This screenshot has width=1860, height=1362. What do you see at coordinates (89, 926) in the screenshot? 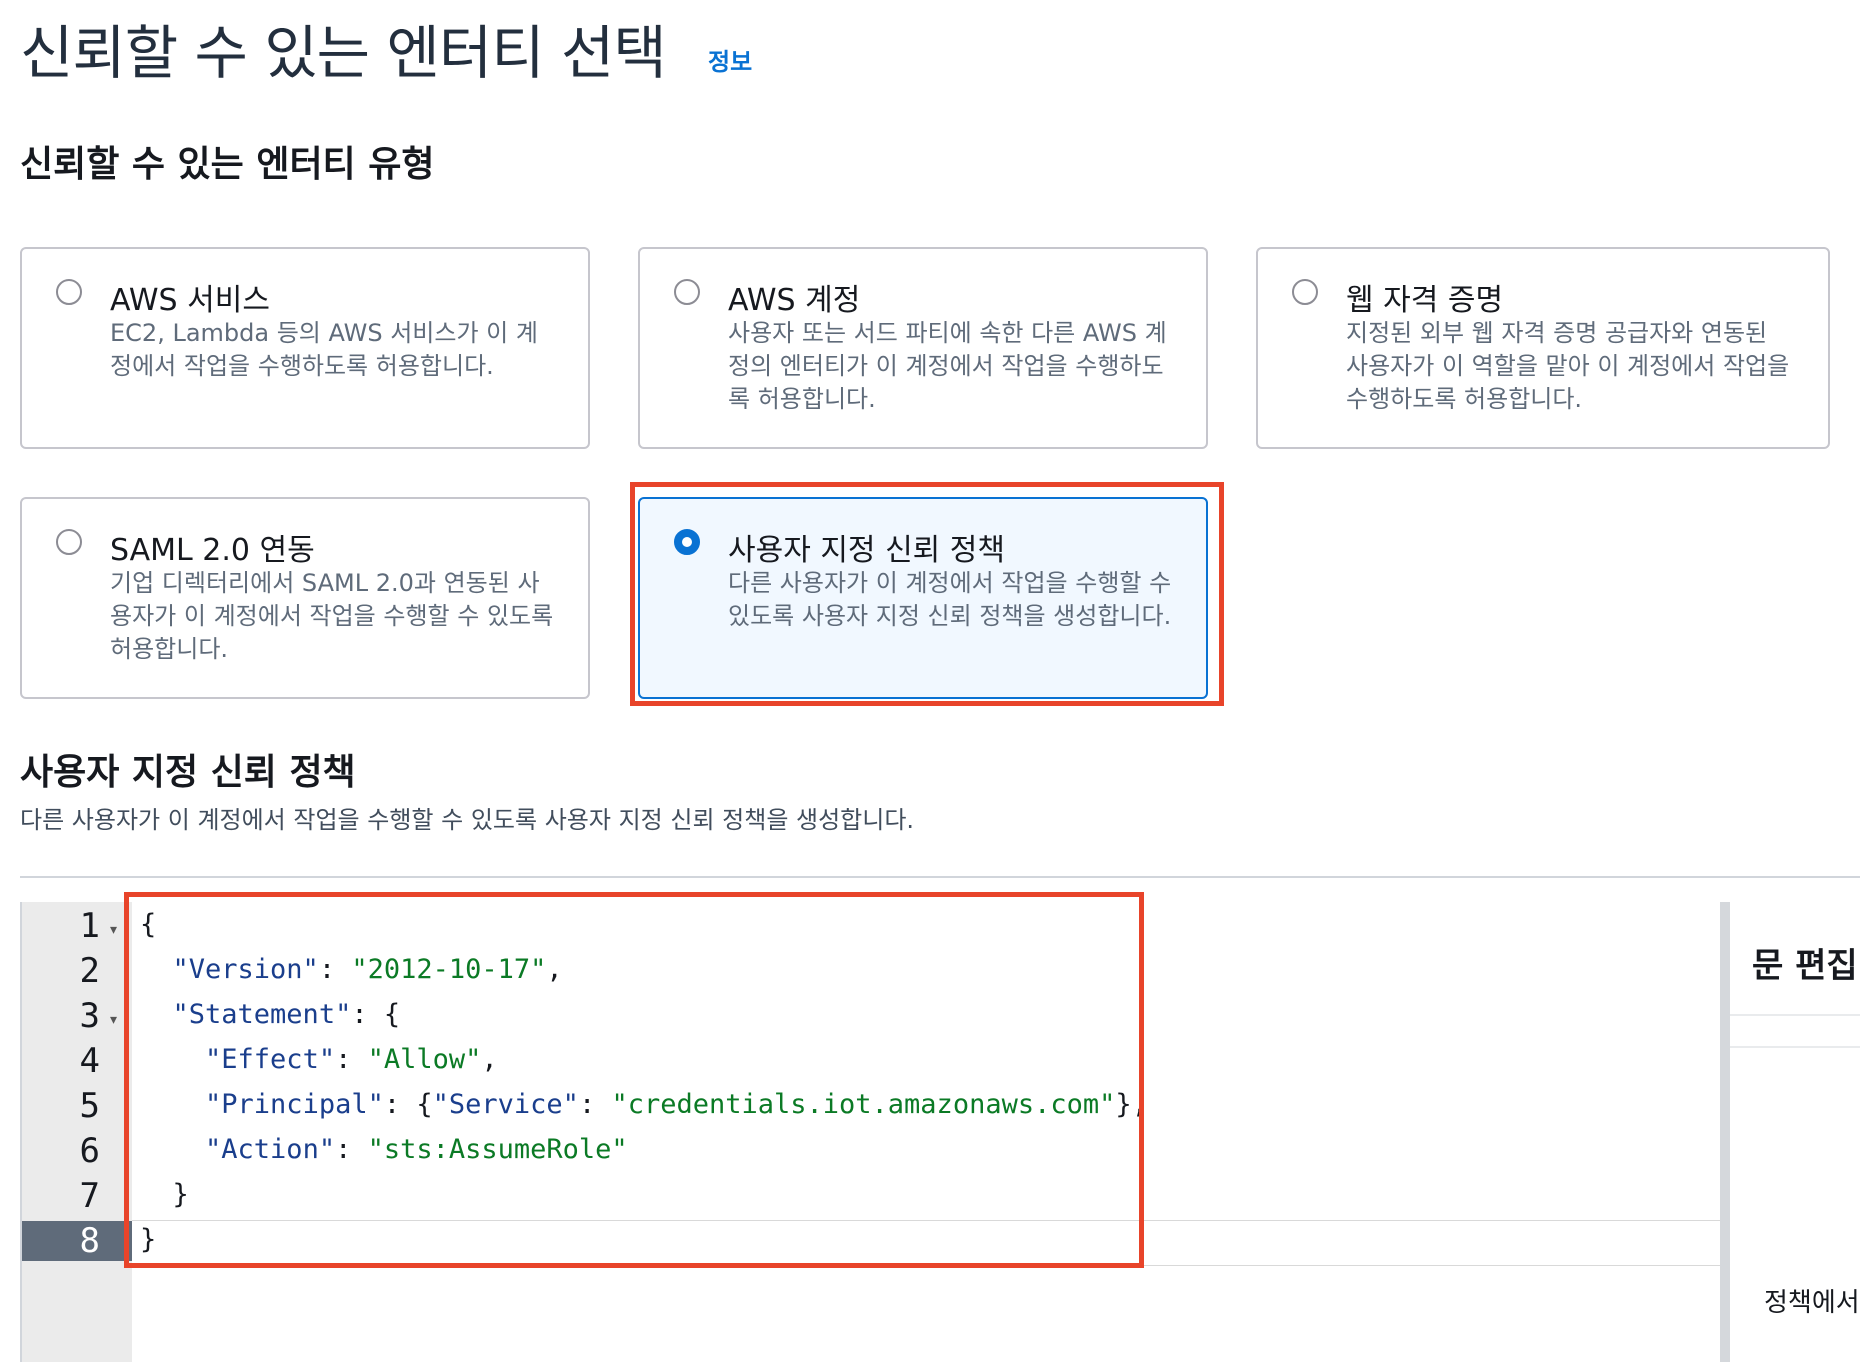
I see `line-number: 1` at bounding box center [89, 926].